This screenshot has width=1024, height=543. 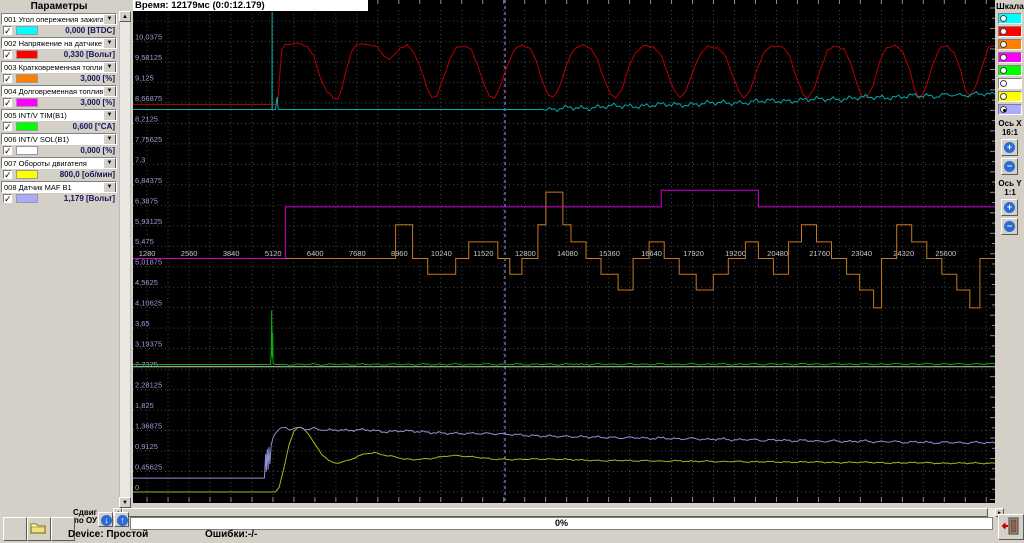 I want to click on param-select-label: 002 Напряжение на датчике O2 B1 S, so click(x=60, y=43).